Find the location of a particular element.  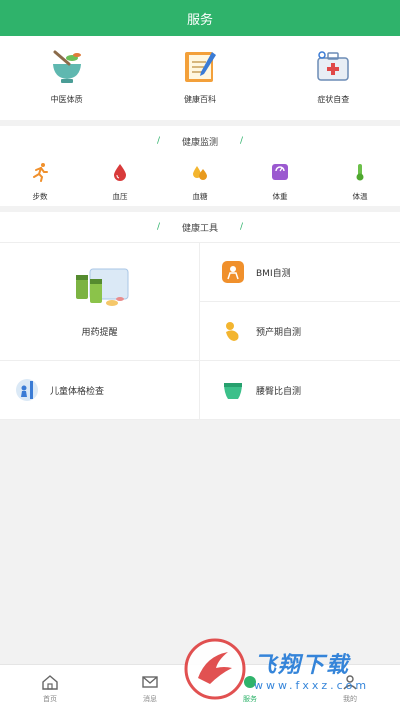

blood-drop-icon is located at coordinates (120, 172).